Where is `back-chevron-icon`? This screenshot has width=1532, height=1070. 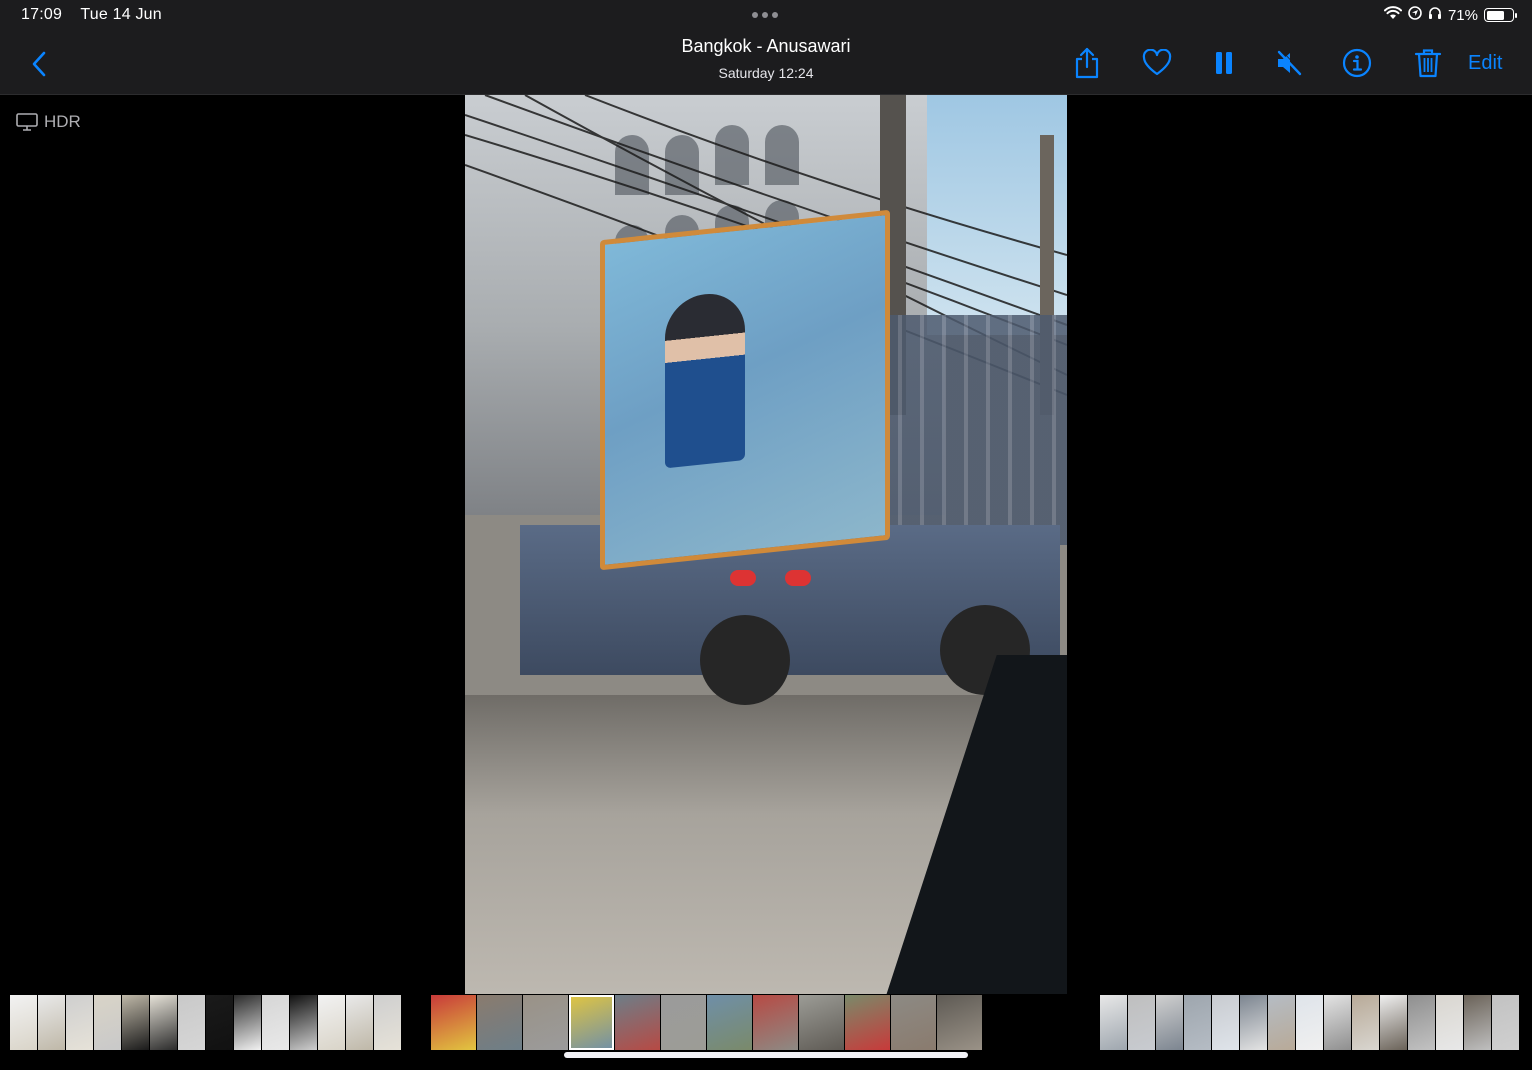 back-chevron-icon is located at coordinates (39, 64).